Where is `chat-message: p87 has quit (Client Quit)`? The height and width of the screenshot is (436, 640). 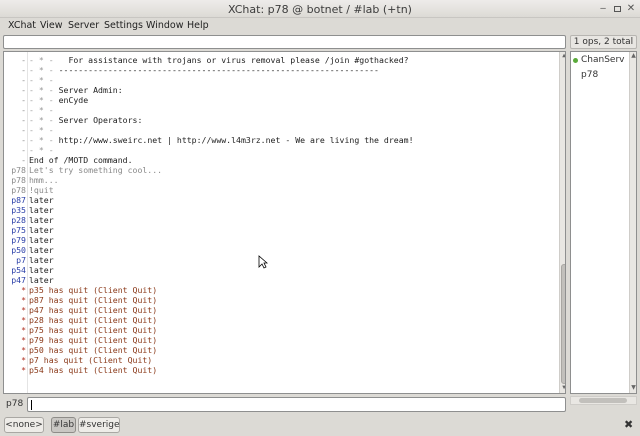
chat-message: p87 has quit (Client Quit) is located at coordinates (93, 300).